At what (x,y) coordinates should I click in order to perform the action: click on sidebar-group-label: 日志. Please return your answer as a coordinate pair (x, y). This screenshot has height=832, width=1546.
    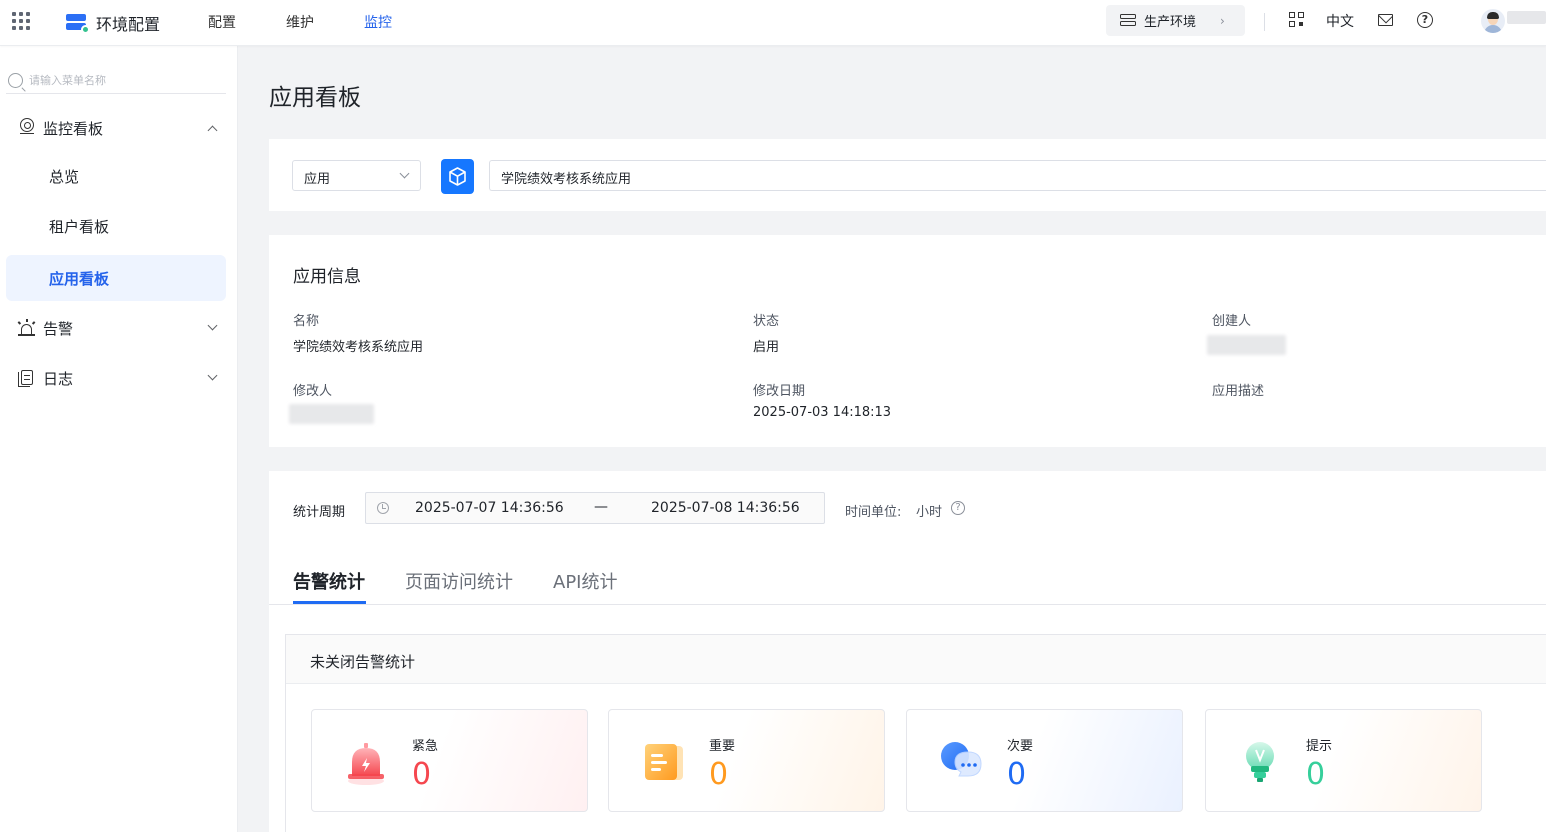
    Looking at the image, I should click on (58, 379).